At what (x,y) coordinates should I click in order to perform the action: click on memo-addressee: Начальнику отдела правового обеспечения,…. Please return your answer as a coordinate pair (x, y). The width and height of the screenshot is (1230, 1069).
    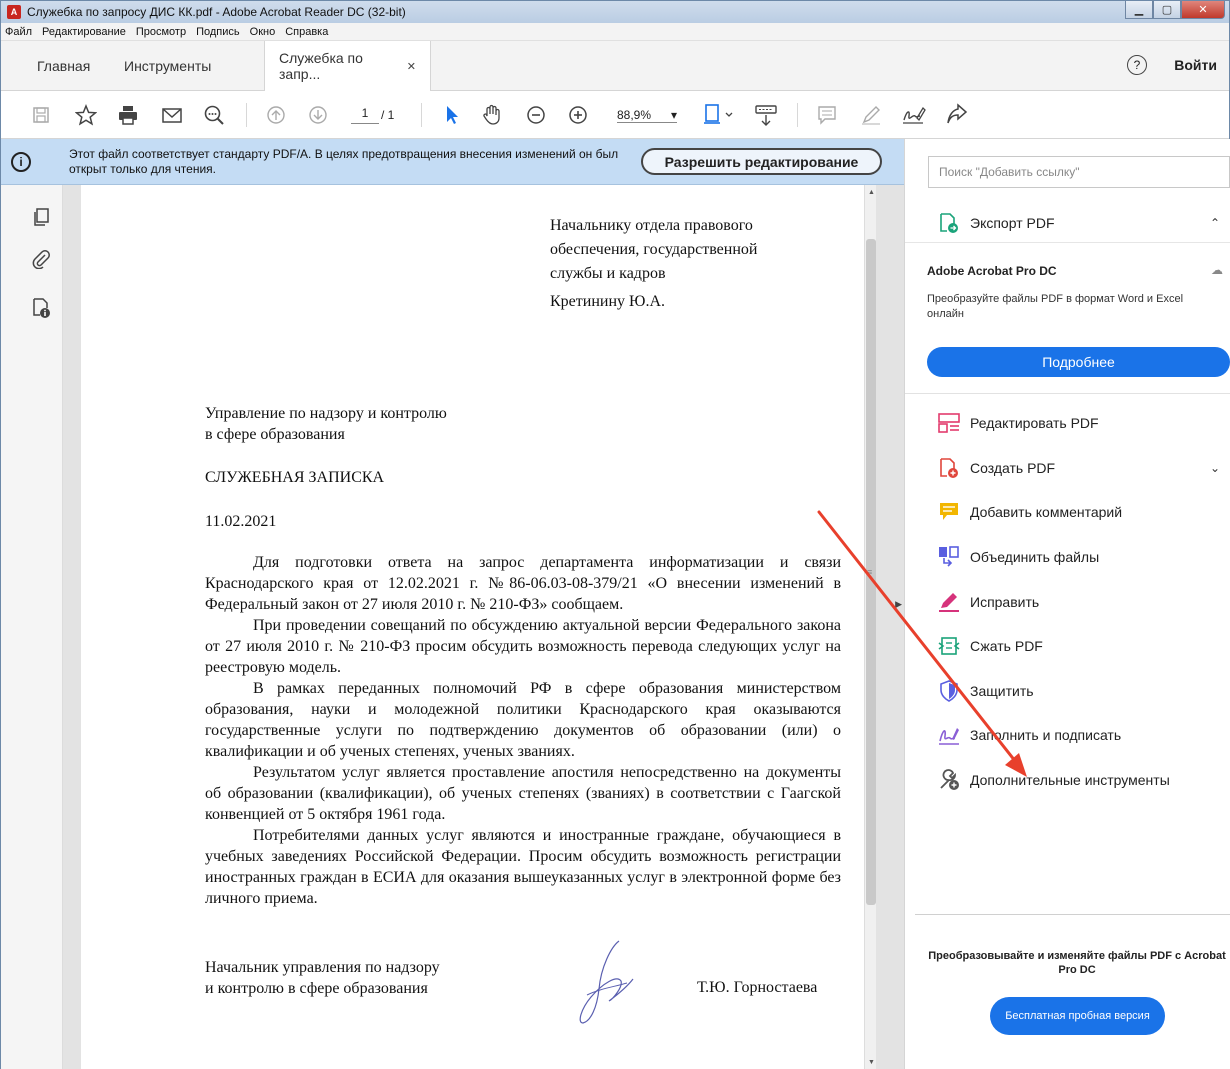
    Looking at the image, I should click on (690, 265).